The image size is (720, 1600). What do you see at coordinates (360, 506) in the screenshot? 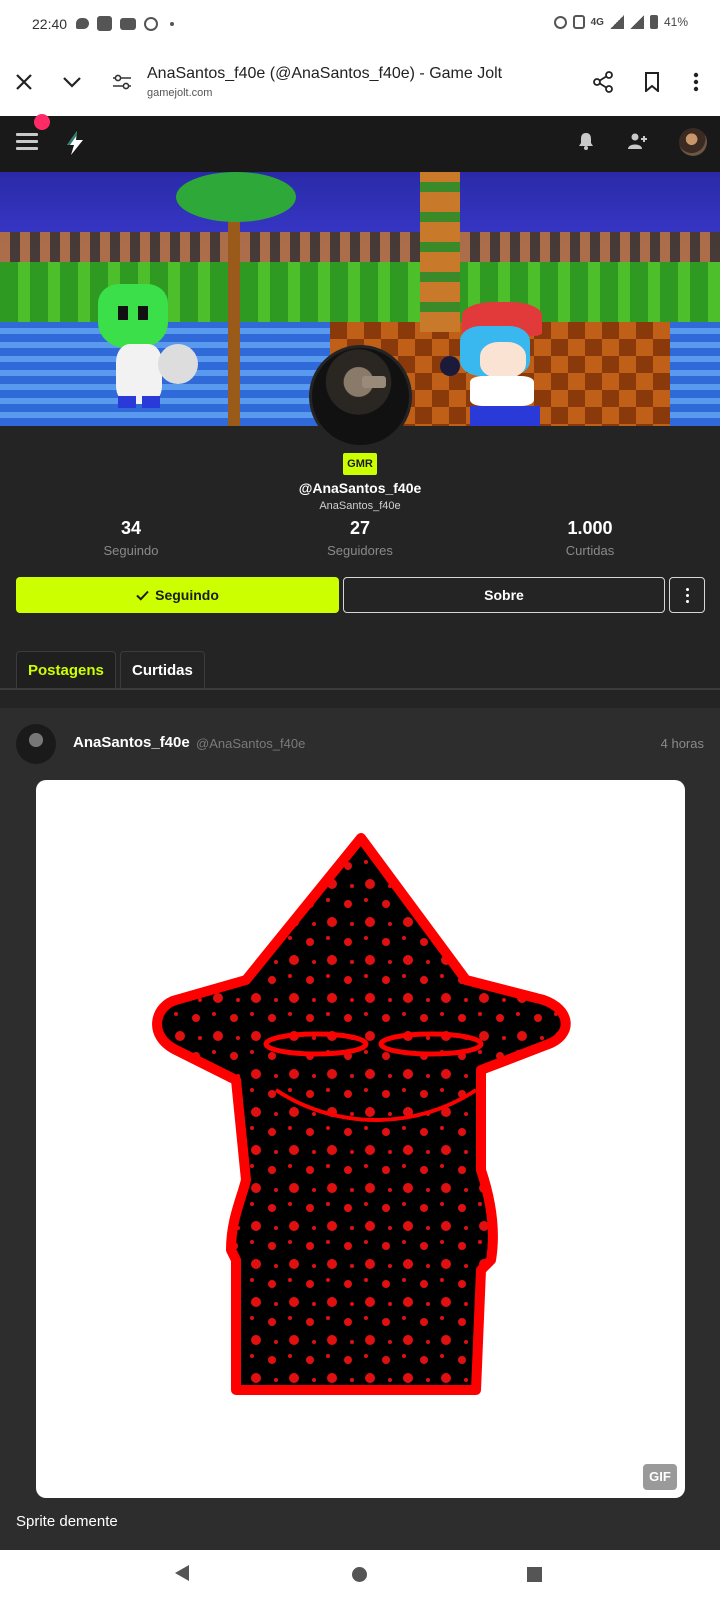
I see `profile-display-name: AnaSantos_f40e` at bounding box center [360, 506].